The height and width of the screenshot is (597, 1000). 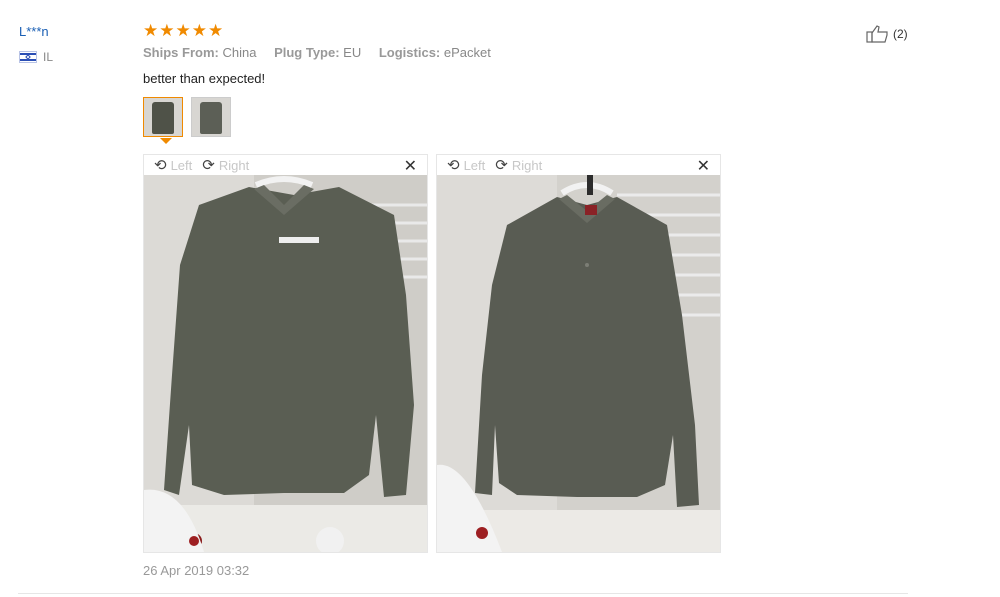 What do you see at coordinates (187, 117) in the screenshot?
I see `photo-thumbnails` at bounding box center [187, 117].